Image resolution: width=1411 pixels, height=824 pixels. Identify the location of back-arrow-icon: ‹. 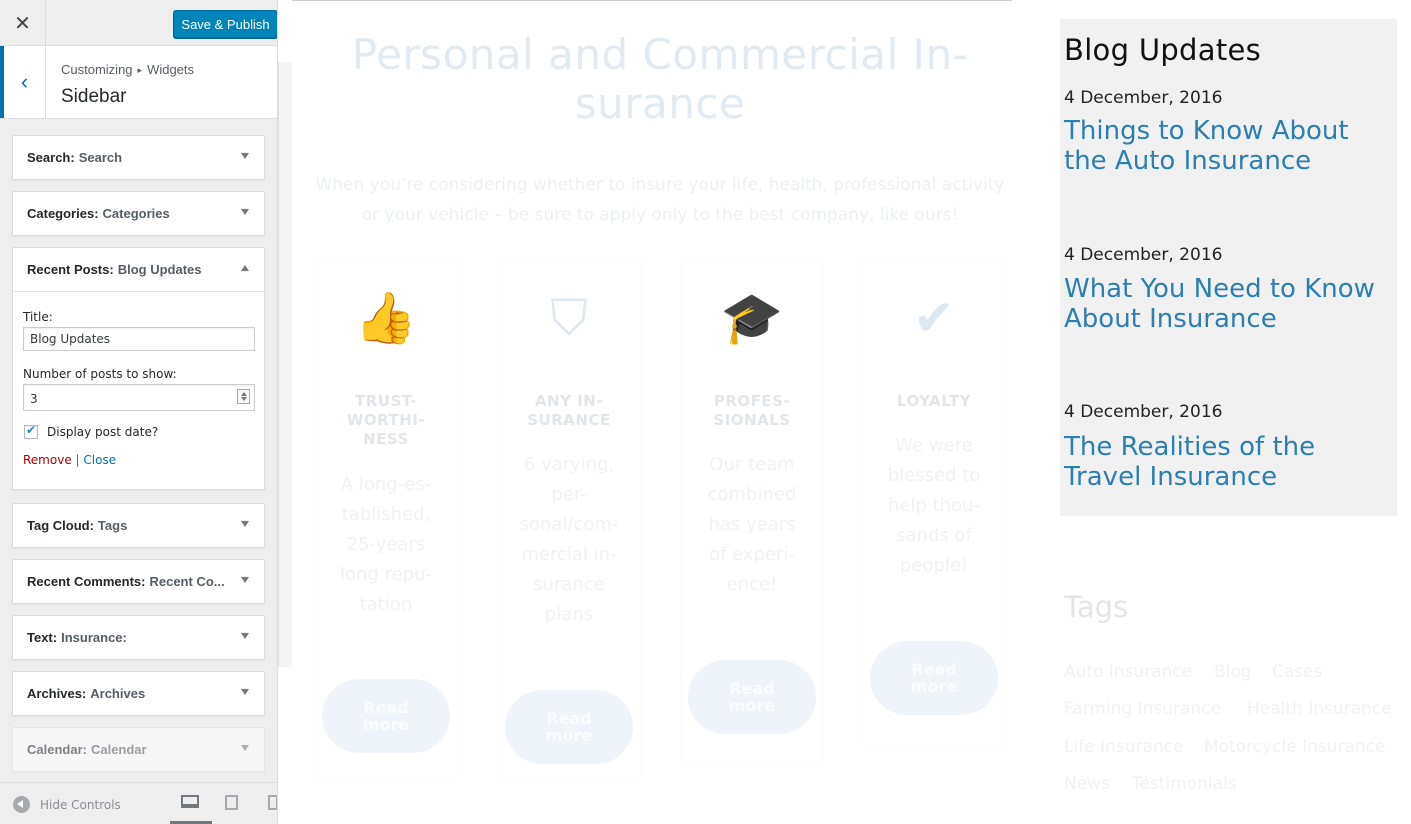
(23, 82).